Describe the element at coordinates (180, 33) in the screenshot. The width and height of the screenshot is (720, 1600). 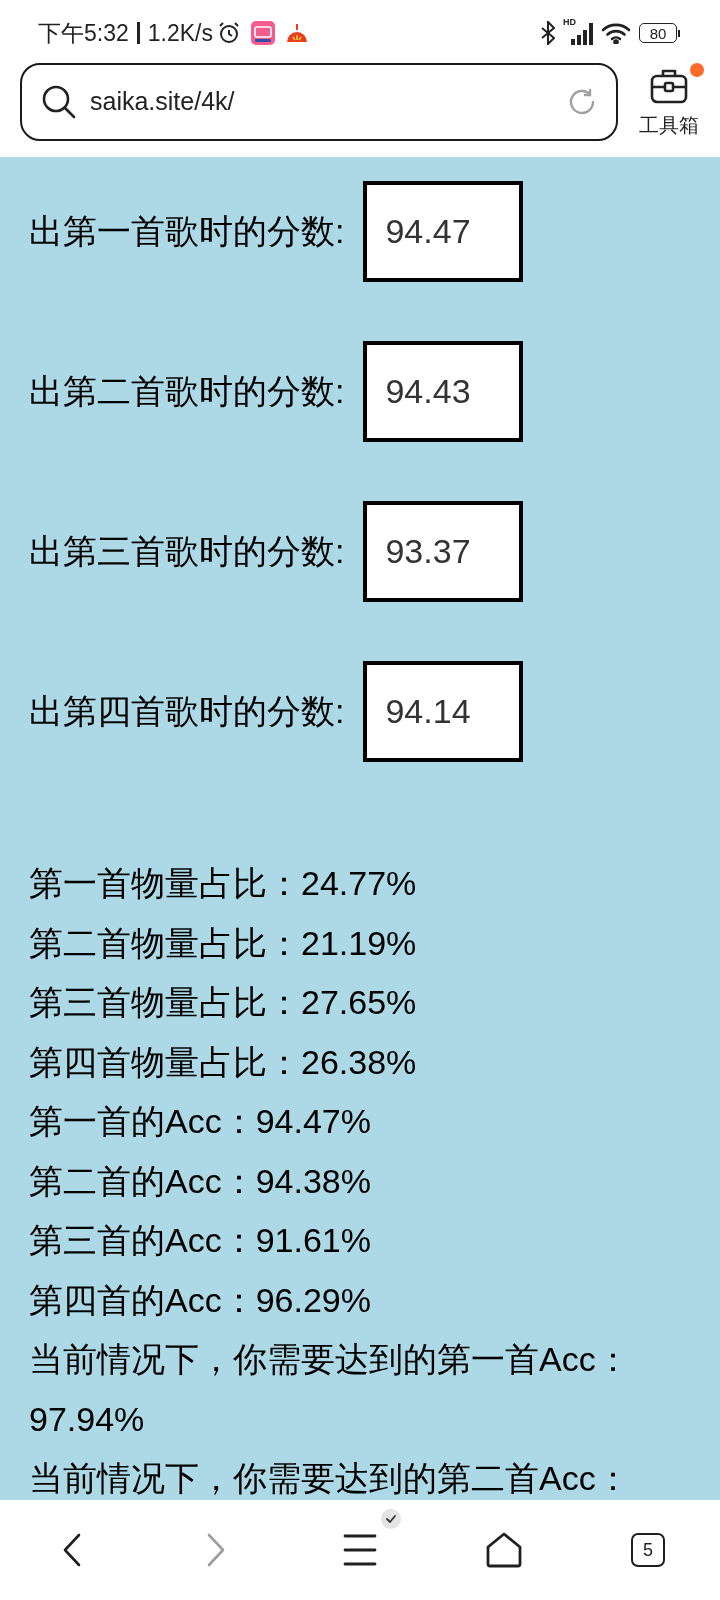
I see `network-speed: 1.2K/s` at that location.